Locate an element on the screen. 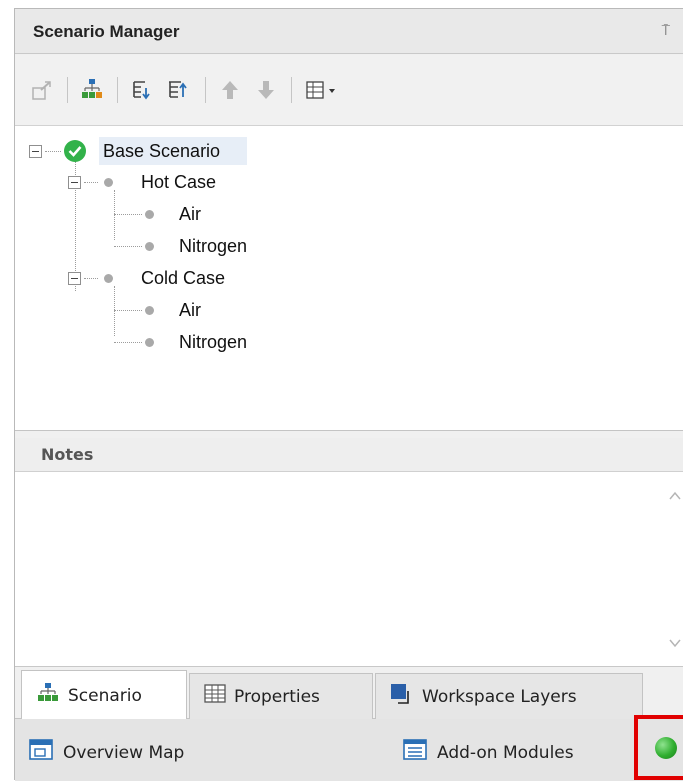  panel-title: Scenario Manager is located at coordinates (106, 31).